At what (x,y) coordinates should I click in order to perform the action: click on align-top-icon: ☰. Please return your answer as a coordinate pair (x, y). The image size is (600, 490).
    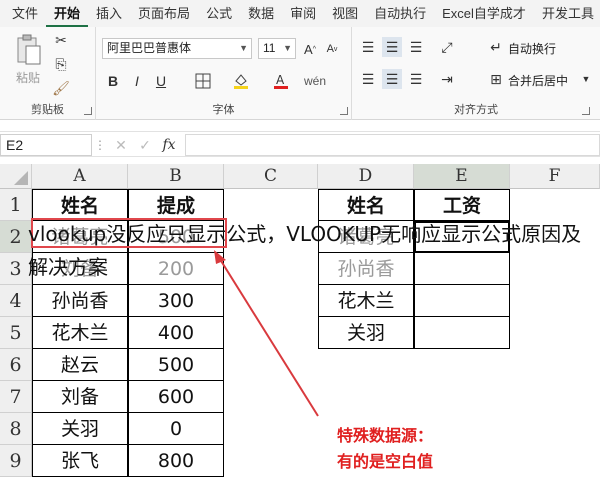
    Looking at the image, I should click on (368, 47).